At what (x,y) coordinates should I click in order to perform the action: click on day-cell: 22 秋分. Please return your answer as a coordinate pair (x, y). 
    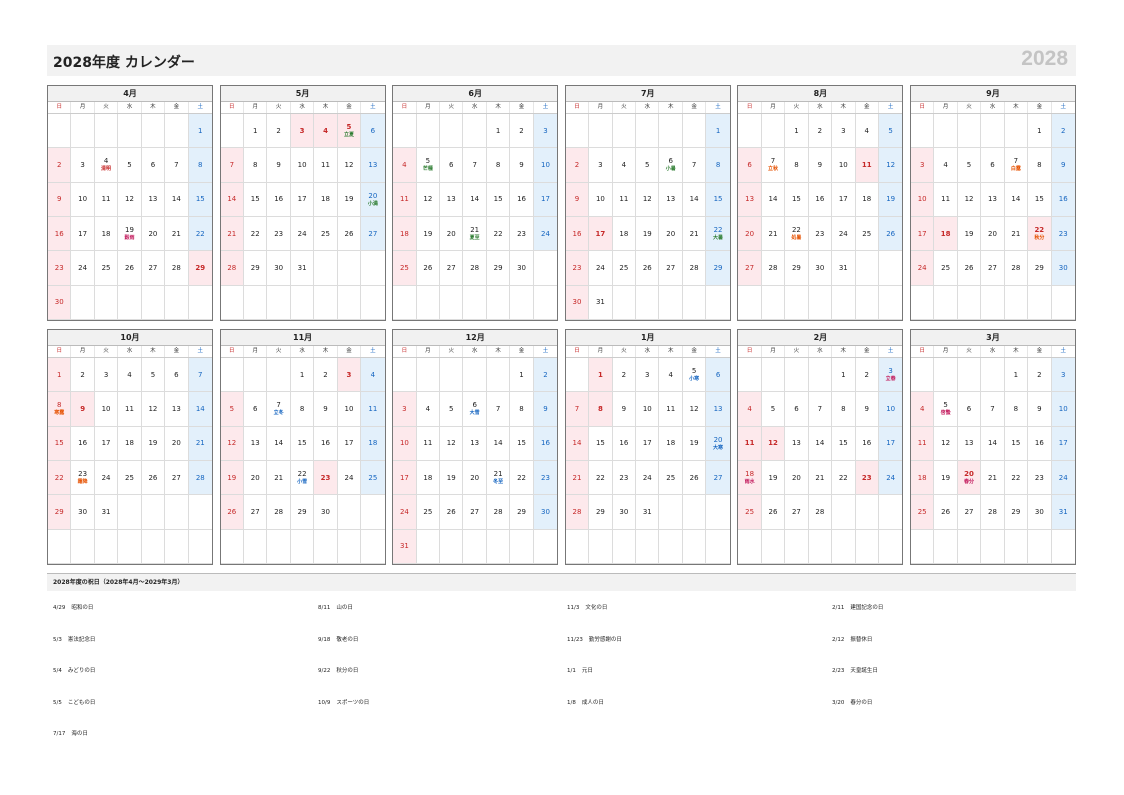
    Looking at the image, I should click on (1040, 234).